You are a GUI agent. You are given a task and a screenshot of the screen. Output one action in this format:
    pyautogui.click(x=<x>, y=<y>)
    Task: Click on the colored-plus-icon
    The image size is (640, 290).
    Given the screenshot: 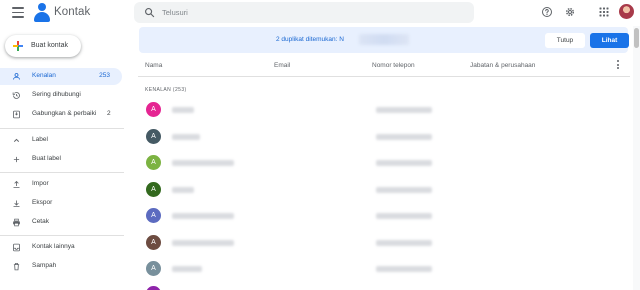 What is the action you would take?
    pyautogui.click(x=18, y=46)
    